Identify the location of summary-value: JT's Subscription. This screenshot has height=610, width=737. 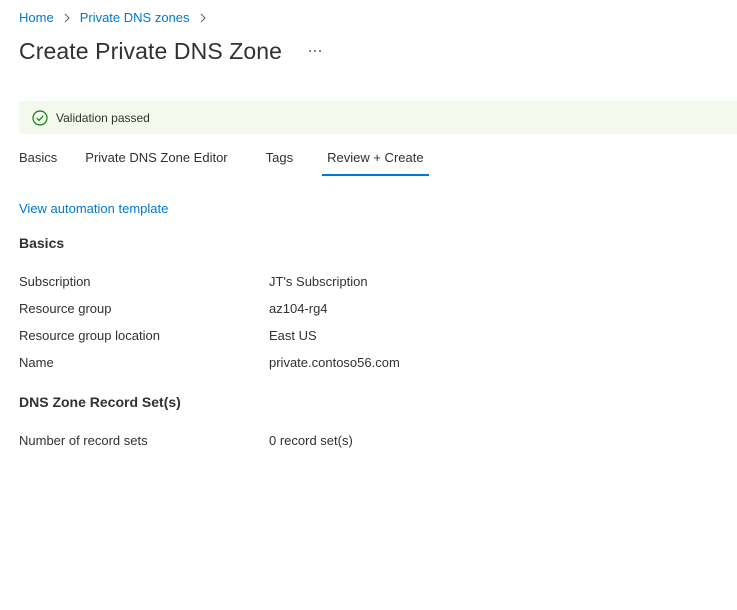
(318, 281).